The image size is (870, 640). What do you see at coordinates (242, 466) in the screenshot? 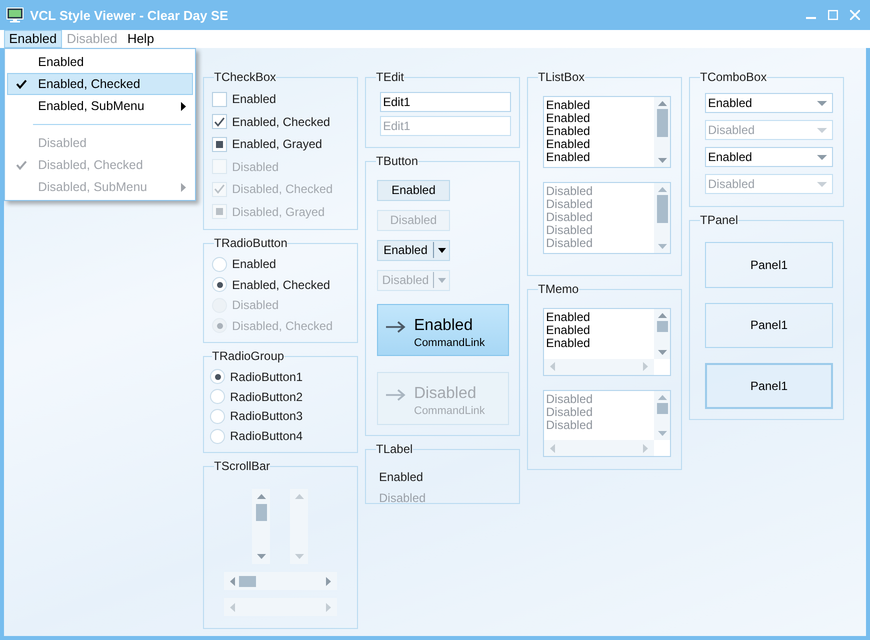
I see `group-title: TScrollBar` at bounding box center [242, 466].